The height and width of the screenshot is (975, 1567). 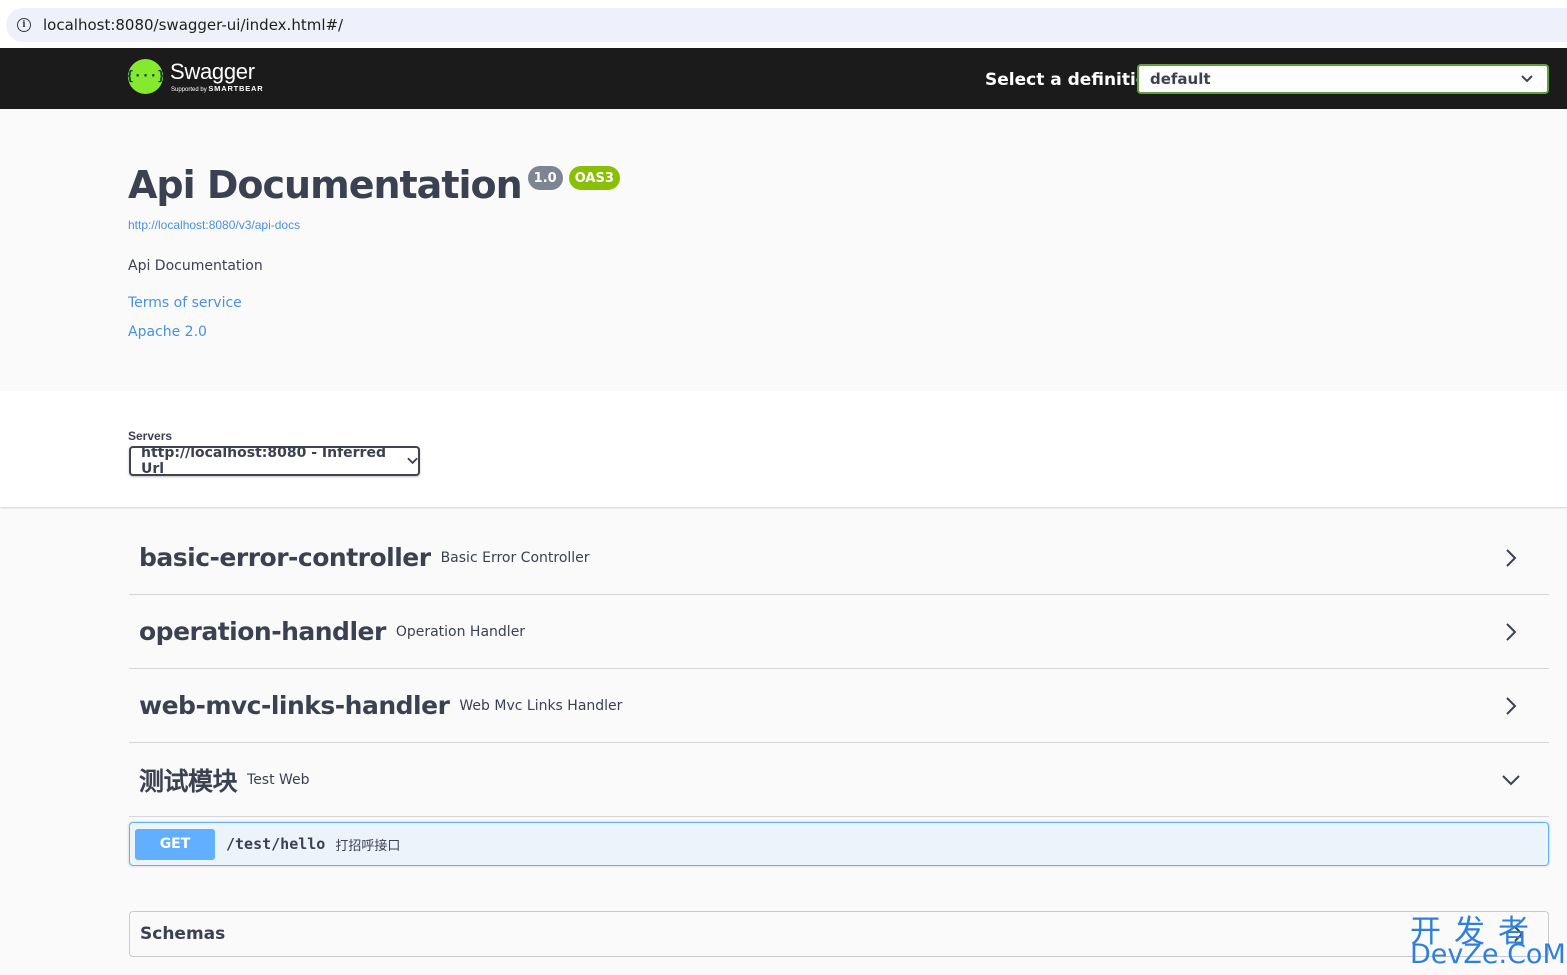 I want to click on terms-of-service-link: Terms of service, so click(x=185, y=303).